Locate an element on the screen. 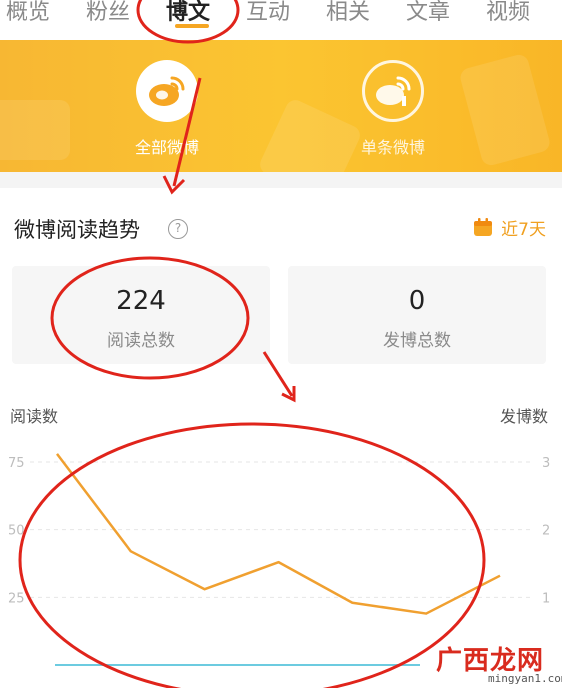 The height and width of the screenshot is (688, 562). posts-total-label: 发博总数 is located at coordinates (417, 341).